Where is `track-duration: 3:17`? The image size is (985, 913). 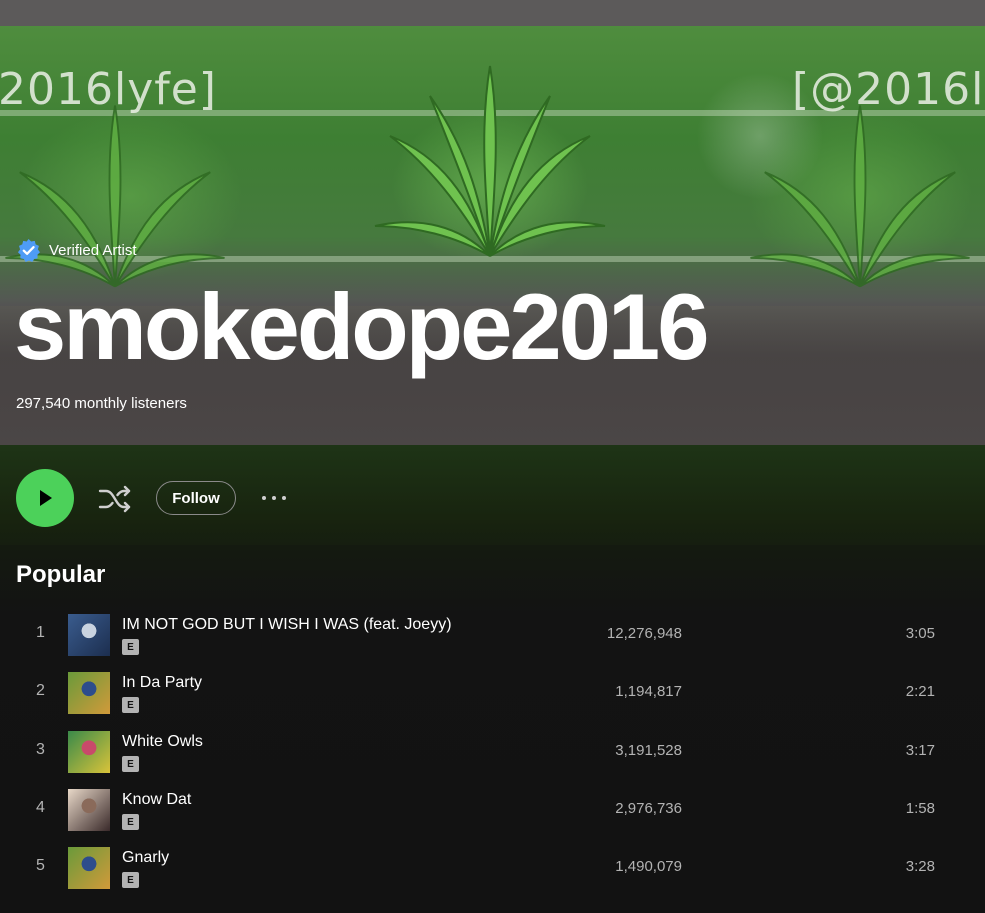
track-duration: 3:17 is located at coordinates (920, 750).